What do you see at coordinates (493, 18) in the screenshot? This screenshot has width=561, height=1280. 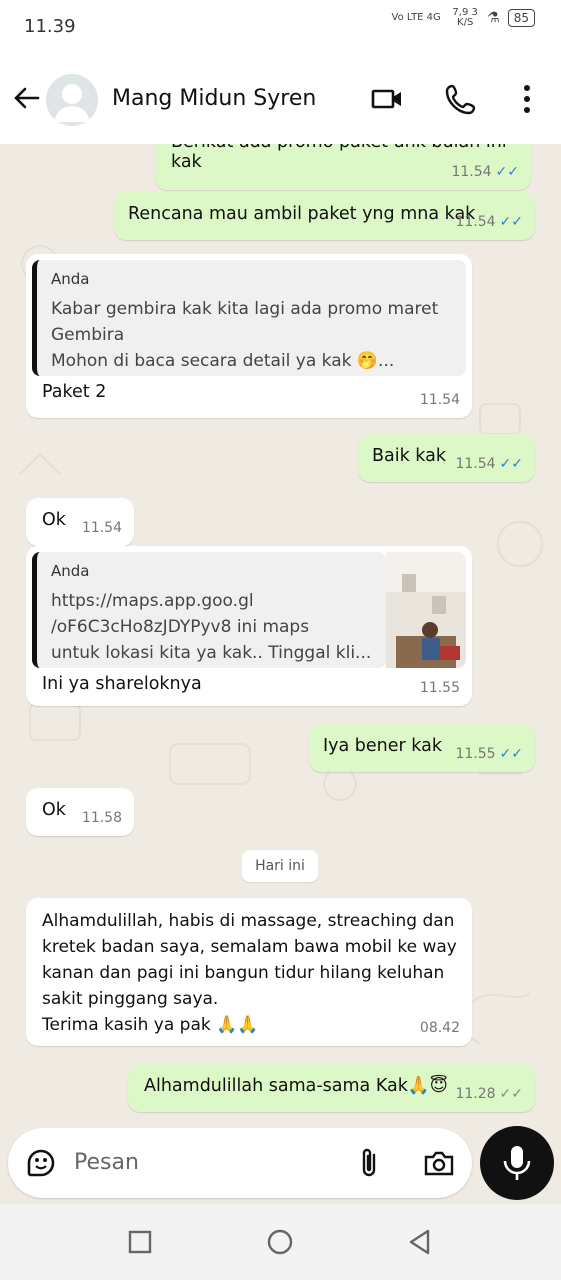 I see `alarm-icon: ⚗` at bounding box center [493, 18].